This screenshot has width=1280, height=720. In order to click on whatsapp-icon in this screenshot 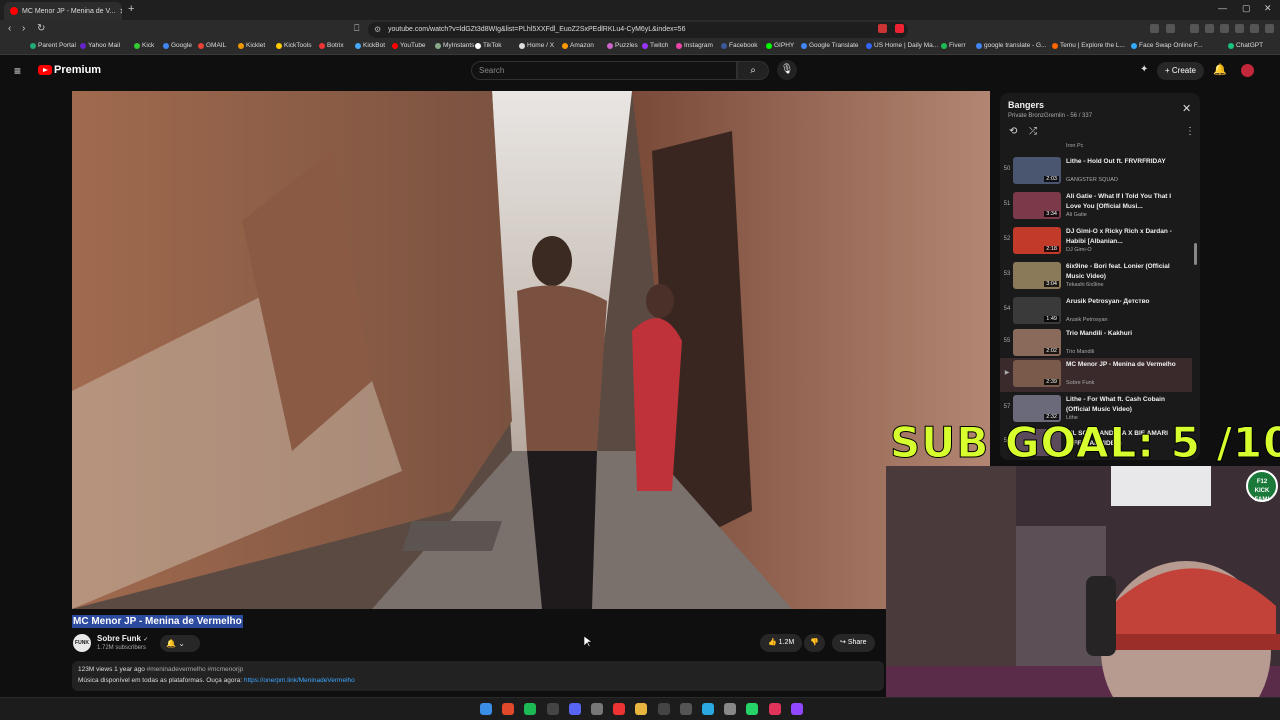, I will do `click(752, 709)`.